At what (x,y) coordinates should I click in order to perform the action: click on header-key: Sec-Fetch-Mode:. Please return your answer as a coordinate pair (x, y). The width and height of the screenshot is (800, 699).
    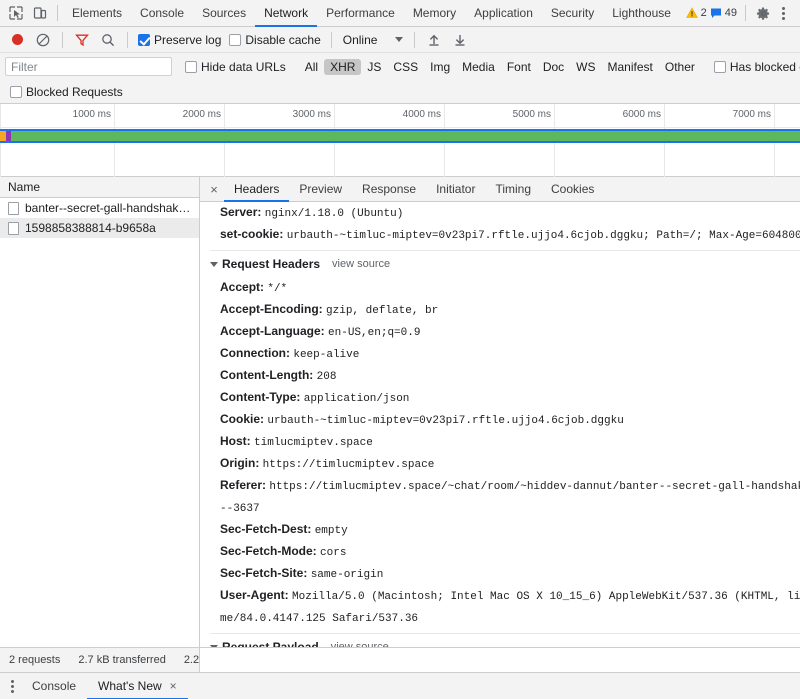
    Looking at the image, I should click on (268, 551).